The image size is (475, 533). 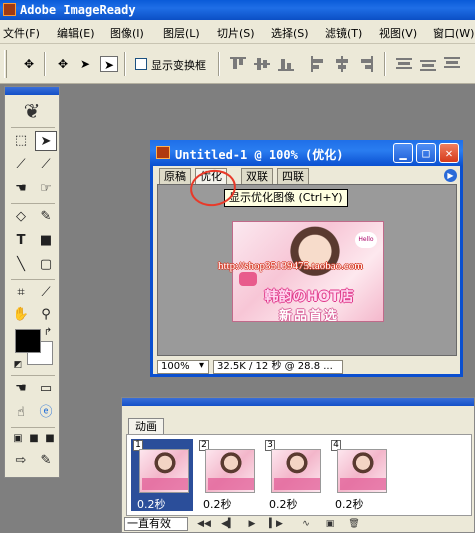 What do you see at coordinates (21, 413) in the screenshot?
I see `rollover-preview-icon: ☝` at bounding box center [21, 413].